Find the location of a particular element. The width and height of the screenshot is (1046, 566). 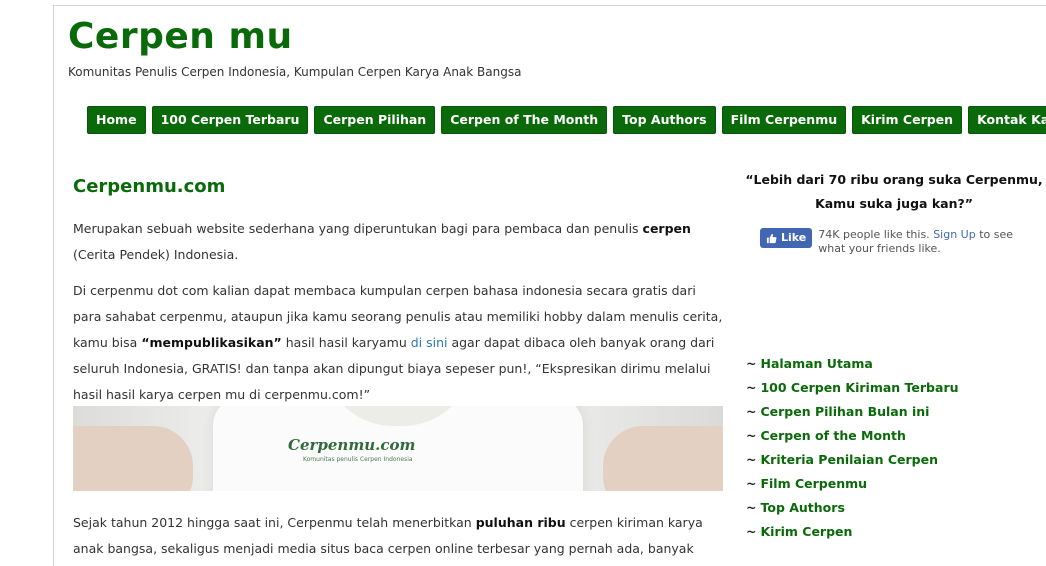

nav-top-authors-button: Top Authors is located at coordinates (664, 120).